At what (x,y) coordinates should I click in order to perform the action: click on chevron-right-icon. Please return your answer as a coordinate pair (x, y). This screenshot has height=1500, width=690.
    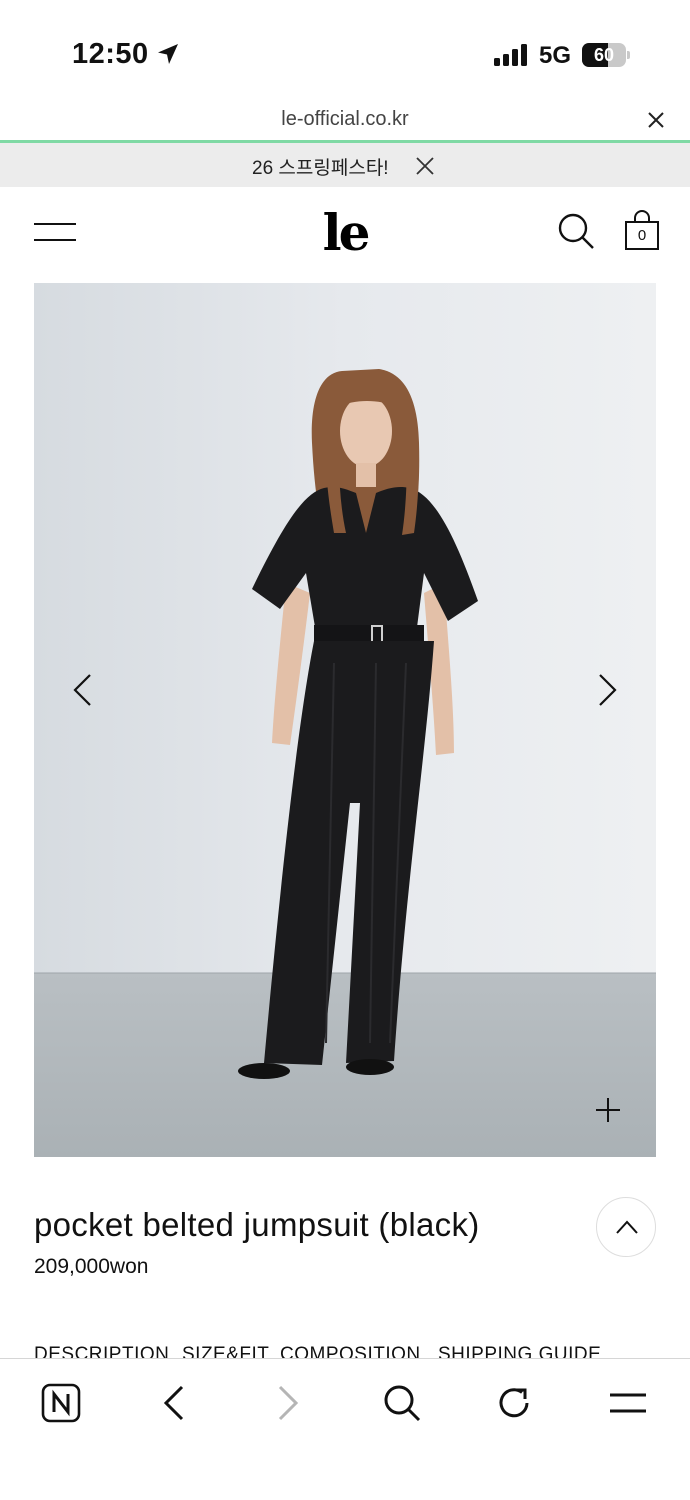
    Looking at the image, I should click on (607, 690).